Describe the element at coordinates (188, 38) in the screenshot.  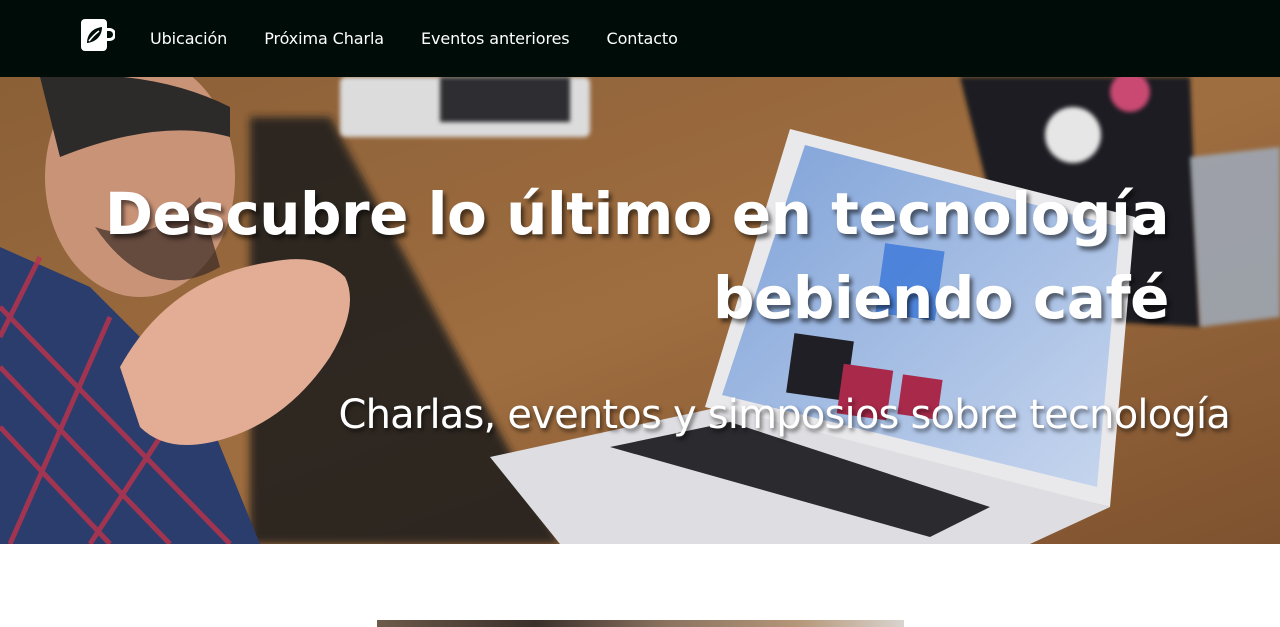
I see `nav-link-ubicacion: Ubicación` at that location.